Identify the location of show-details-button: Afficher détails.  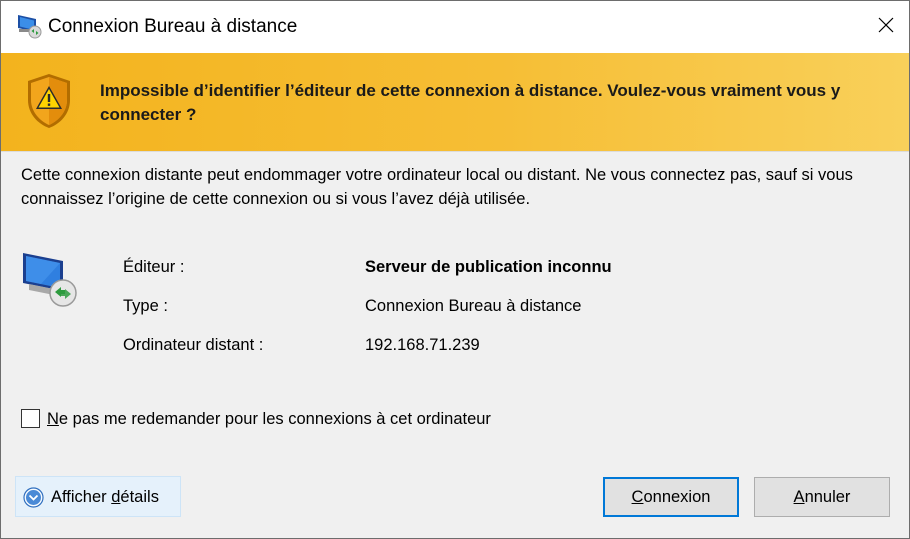
(98, 496).